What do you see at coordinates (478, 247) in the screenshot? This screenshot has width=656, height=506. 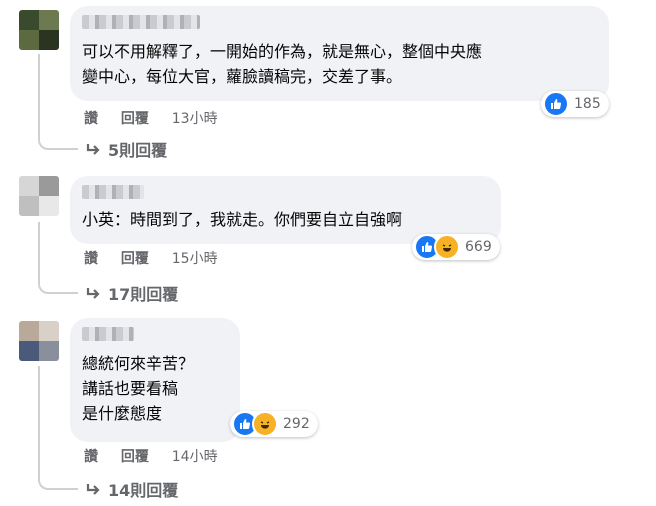 I see `reaction-count: 669` at bounding box center [478, 247].